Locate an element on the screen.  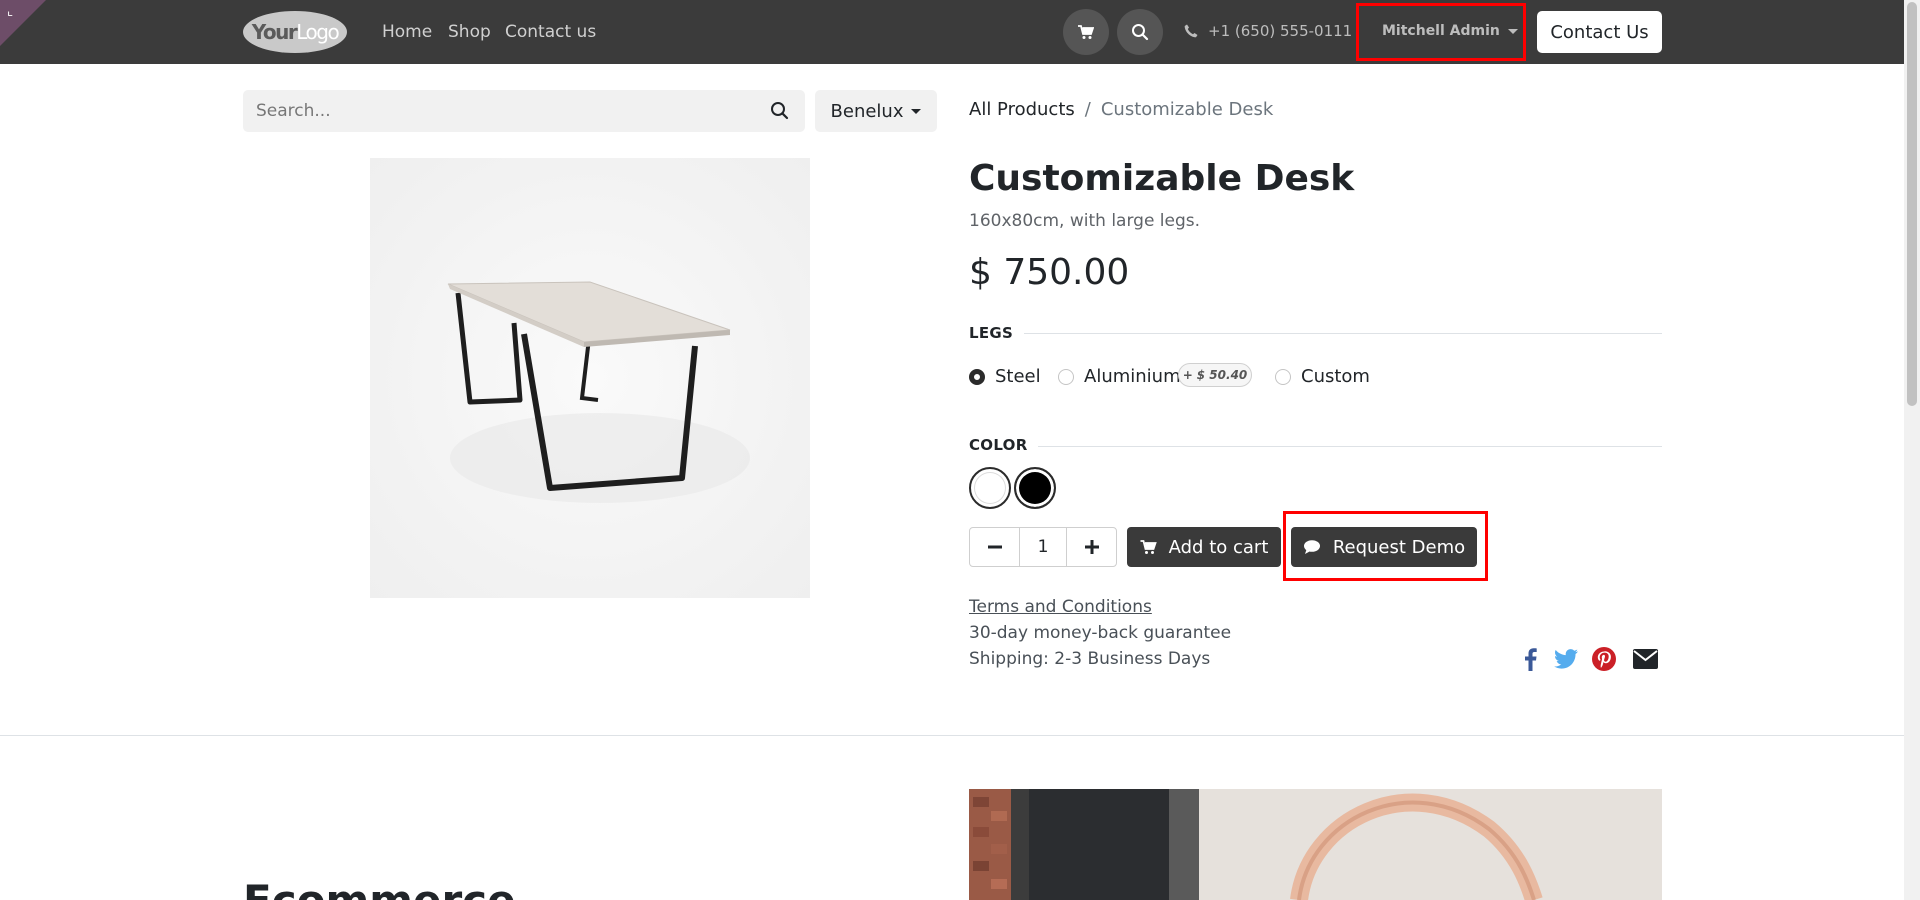
logo-text-light: Logo is located at coordinates (317, 32).